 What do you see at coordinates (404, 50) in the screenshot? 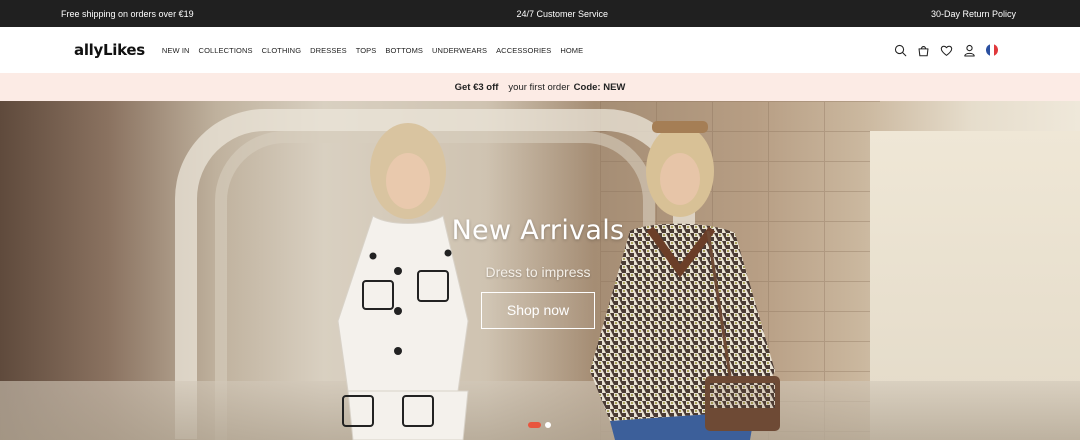
I see `nav-bottoms: BOTTOMS` at bounding box center [404, 50].